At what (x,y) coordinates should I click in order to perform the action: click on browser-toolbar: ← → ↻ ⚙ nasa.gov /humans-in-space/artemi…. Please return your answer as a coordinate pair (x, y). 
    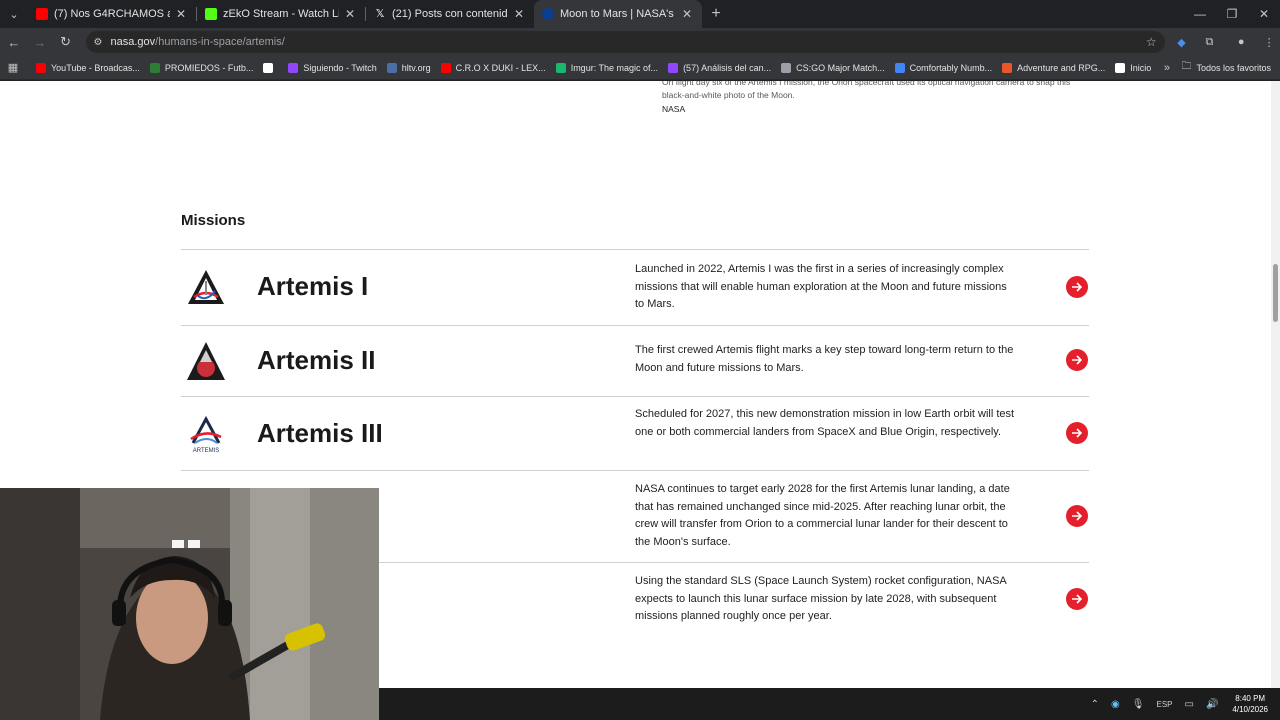
    Looking at the image, I should click on (640, 42).